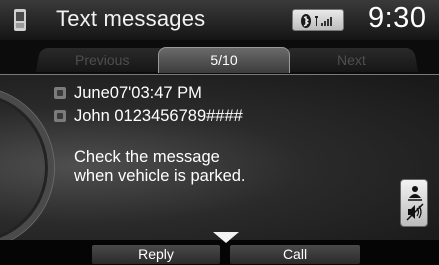  Describe the element at coordinates (158, 116) in the screenshot. I see `message-sender: John 0123456789####` at that location.